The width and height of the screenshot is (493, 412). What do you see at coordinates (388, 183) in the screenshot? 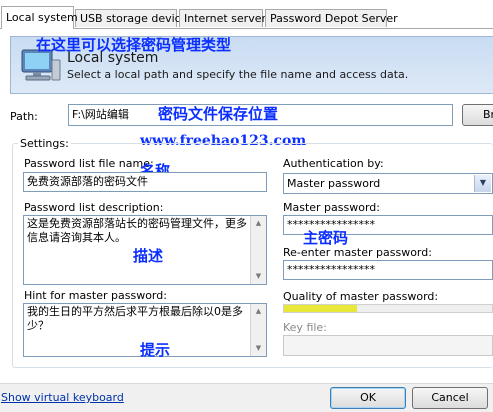
I see `auth-select: Master password ▼` at bounding box center [388, 183].